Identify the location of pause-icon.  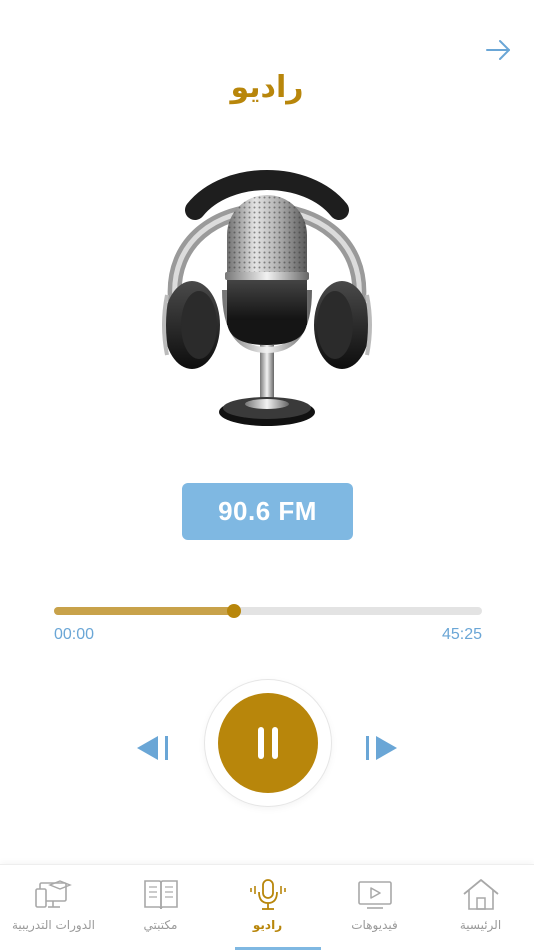
(268, 743).